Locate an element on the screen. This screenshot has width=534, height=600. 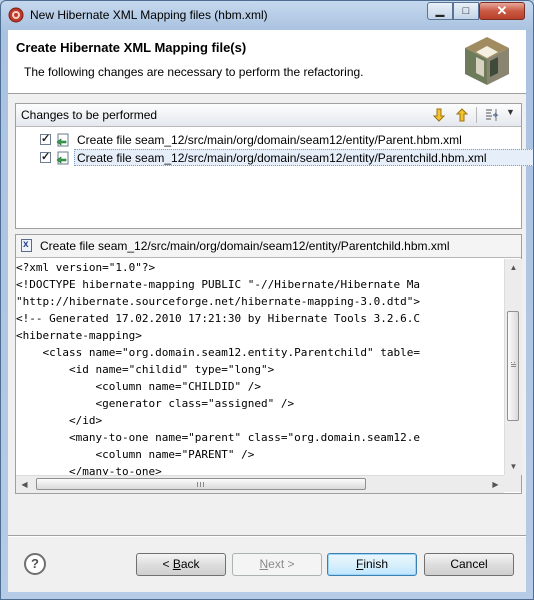
code-line: <hibernate-mapping> is located at coordinates (79, 335).